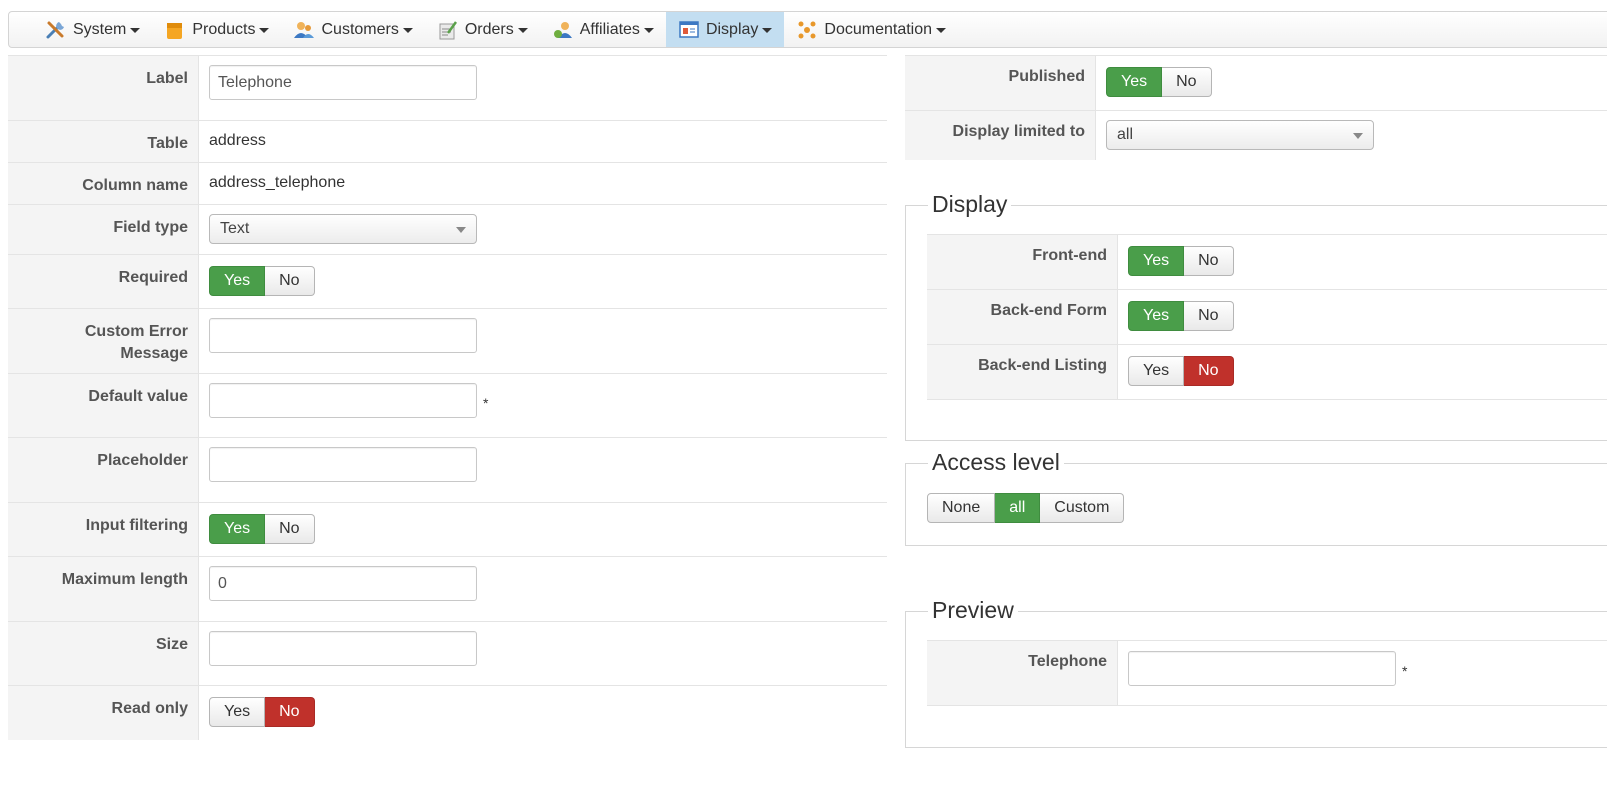 Image resolution: width=1607 pixels, height=804 pixels. Describe the element at coordinates (103, 405) in the screenshot. I see `field-label: Default value` at that location.